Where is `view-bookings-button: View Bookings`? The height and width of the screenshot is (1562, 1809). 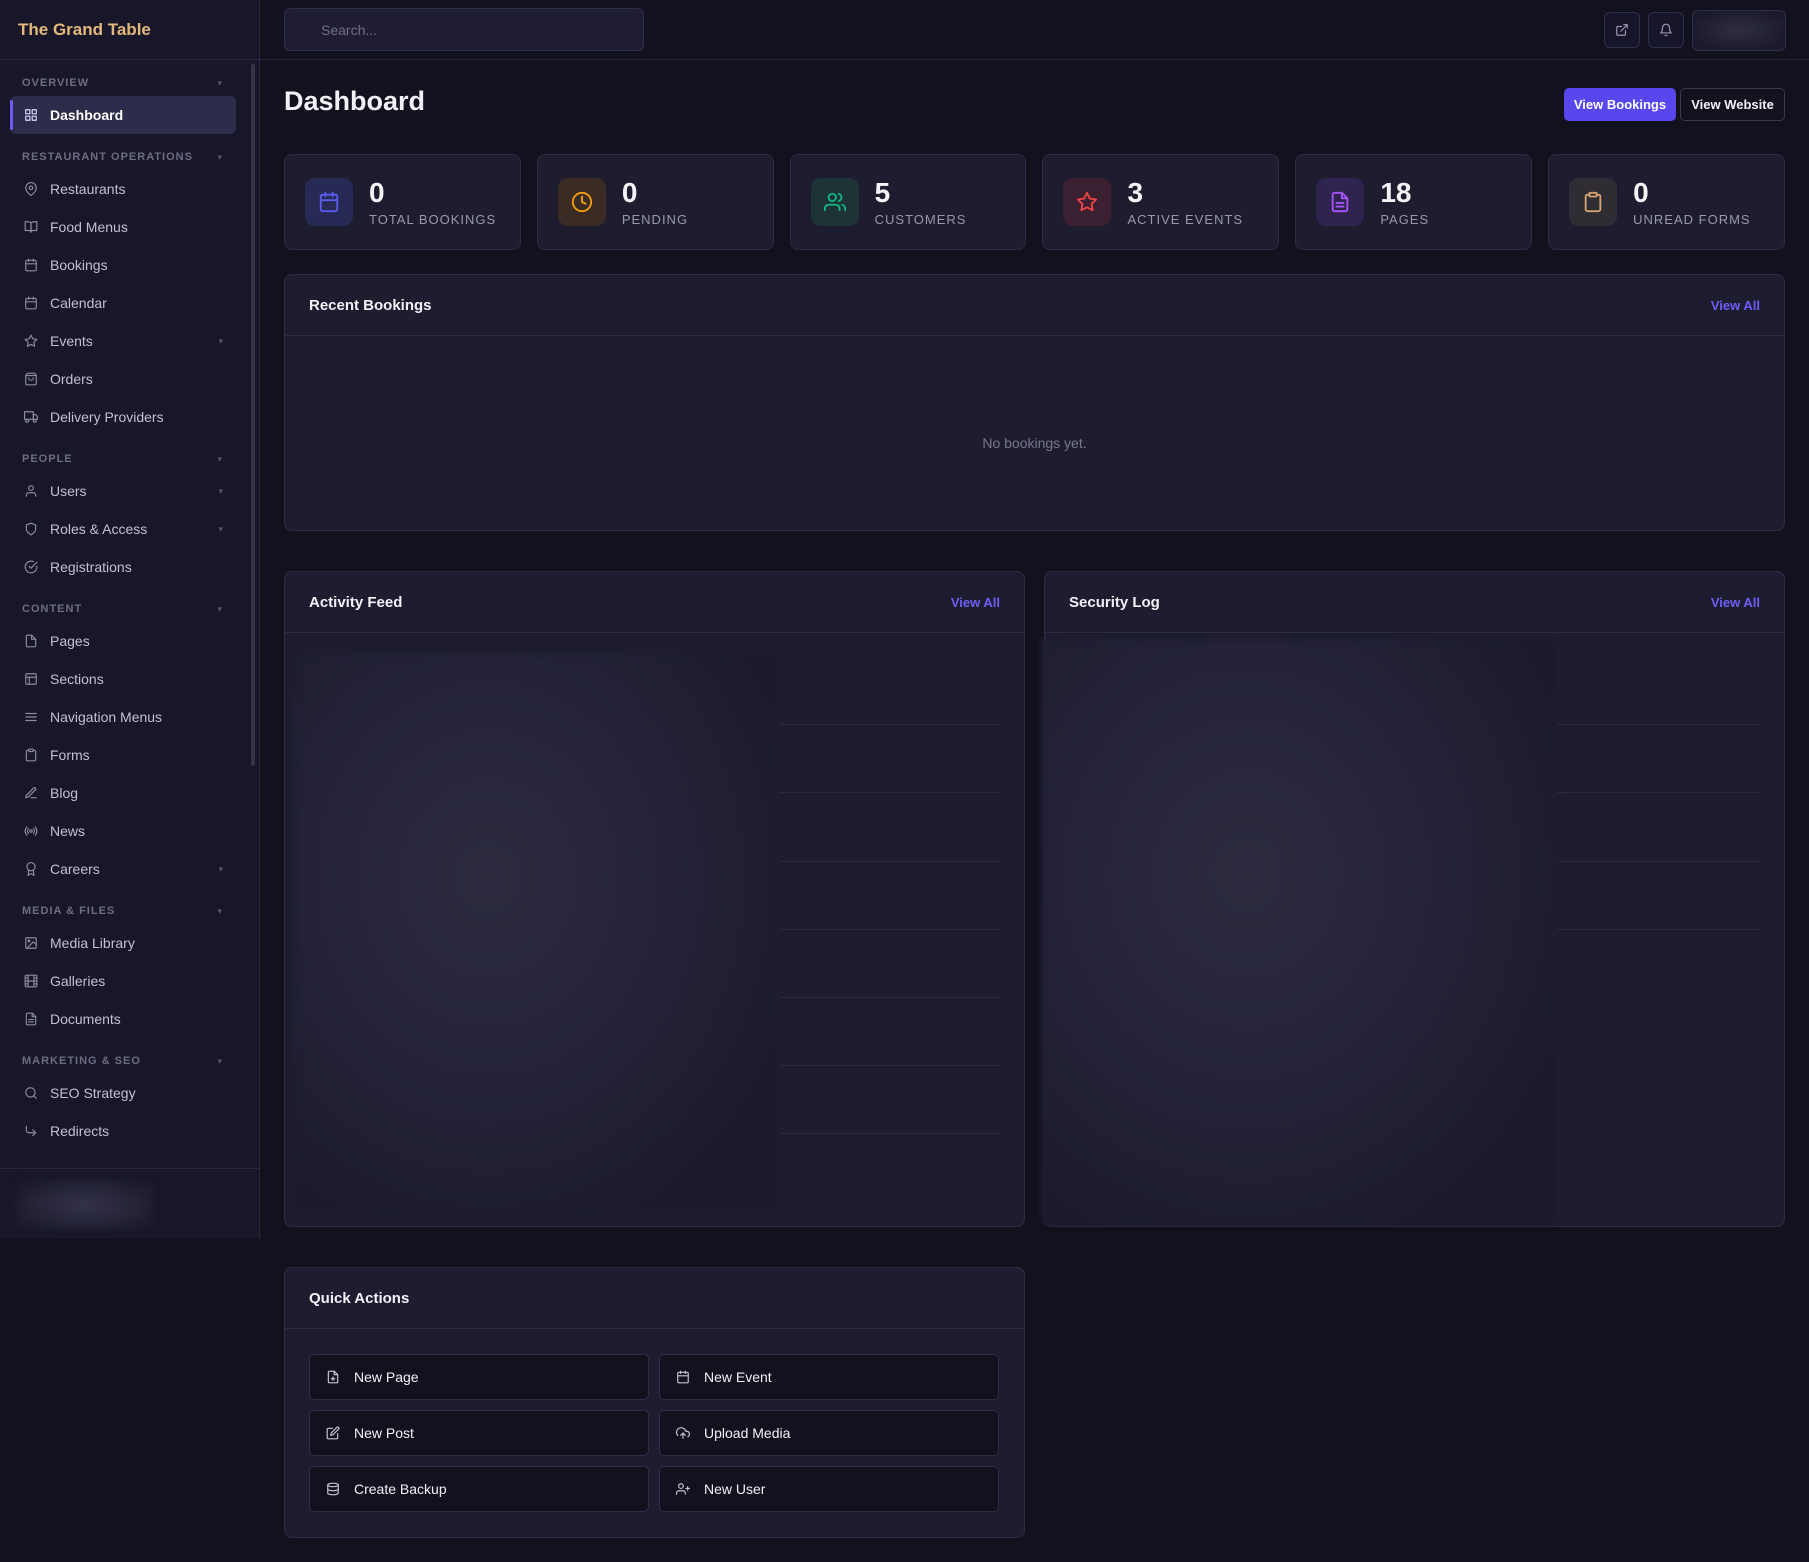 view-bookings-button: View Bookings is located at coordinates (1620, 104).